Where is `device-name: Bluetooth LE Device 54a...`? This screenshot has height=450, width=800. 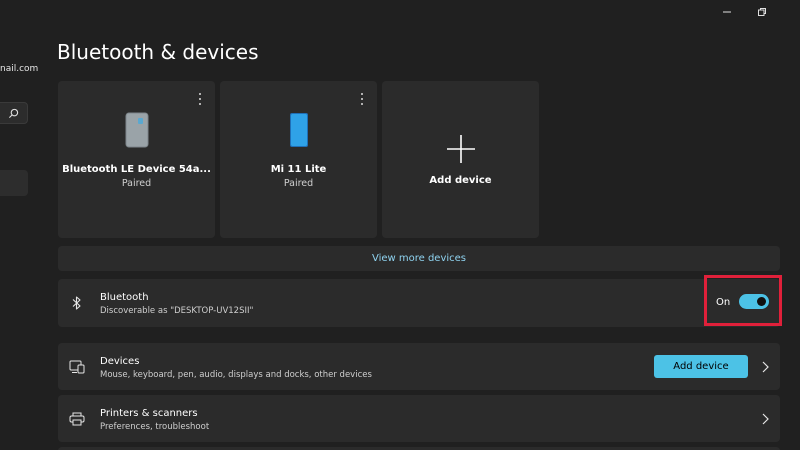
device-name: Bluetooth LE Device 54a... is located at coordinates (136, 169).